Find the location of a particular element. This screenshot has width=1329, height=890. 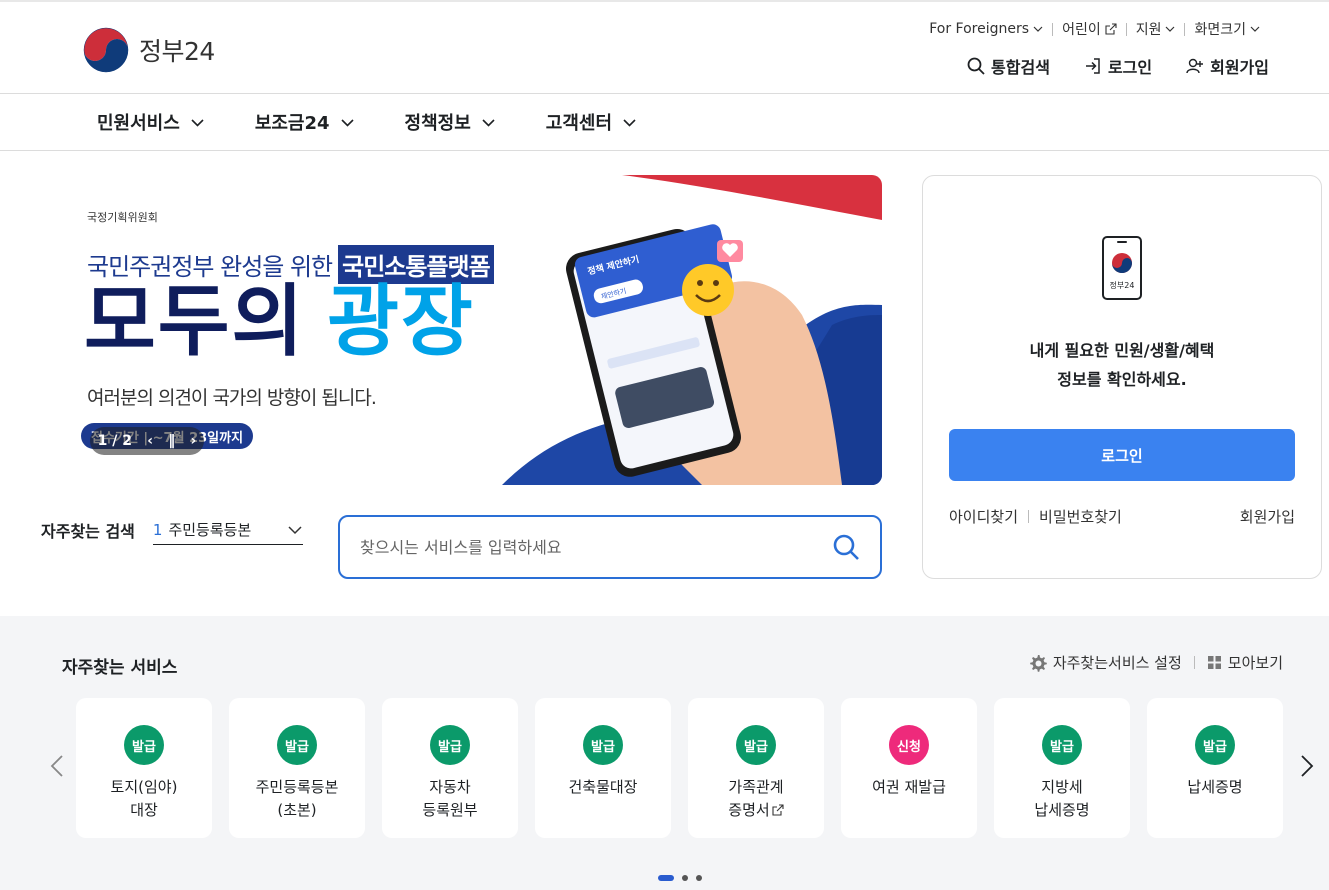

phone-label: 정부24 is located at coordinates (1122, 285).